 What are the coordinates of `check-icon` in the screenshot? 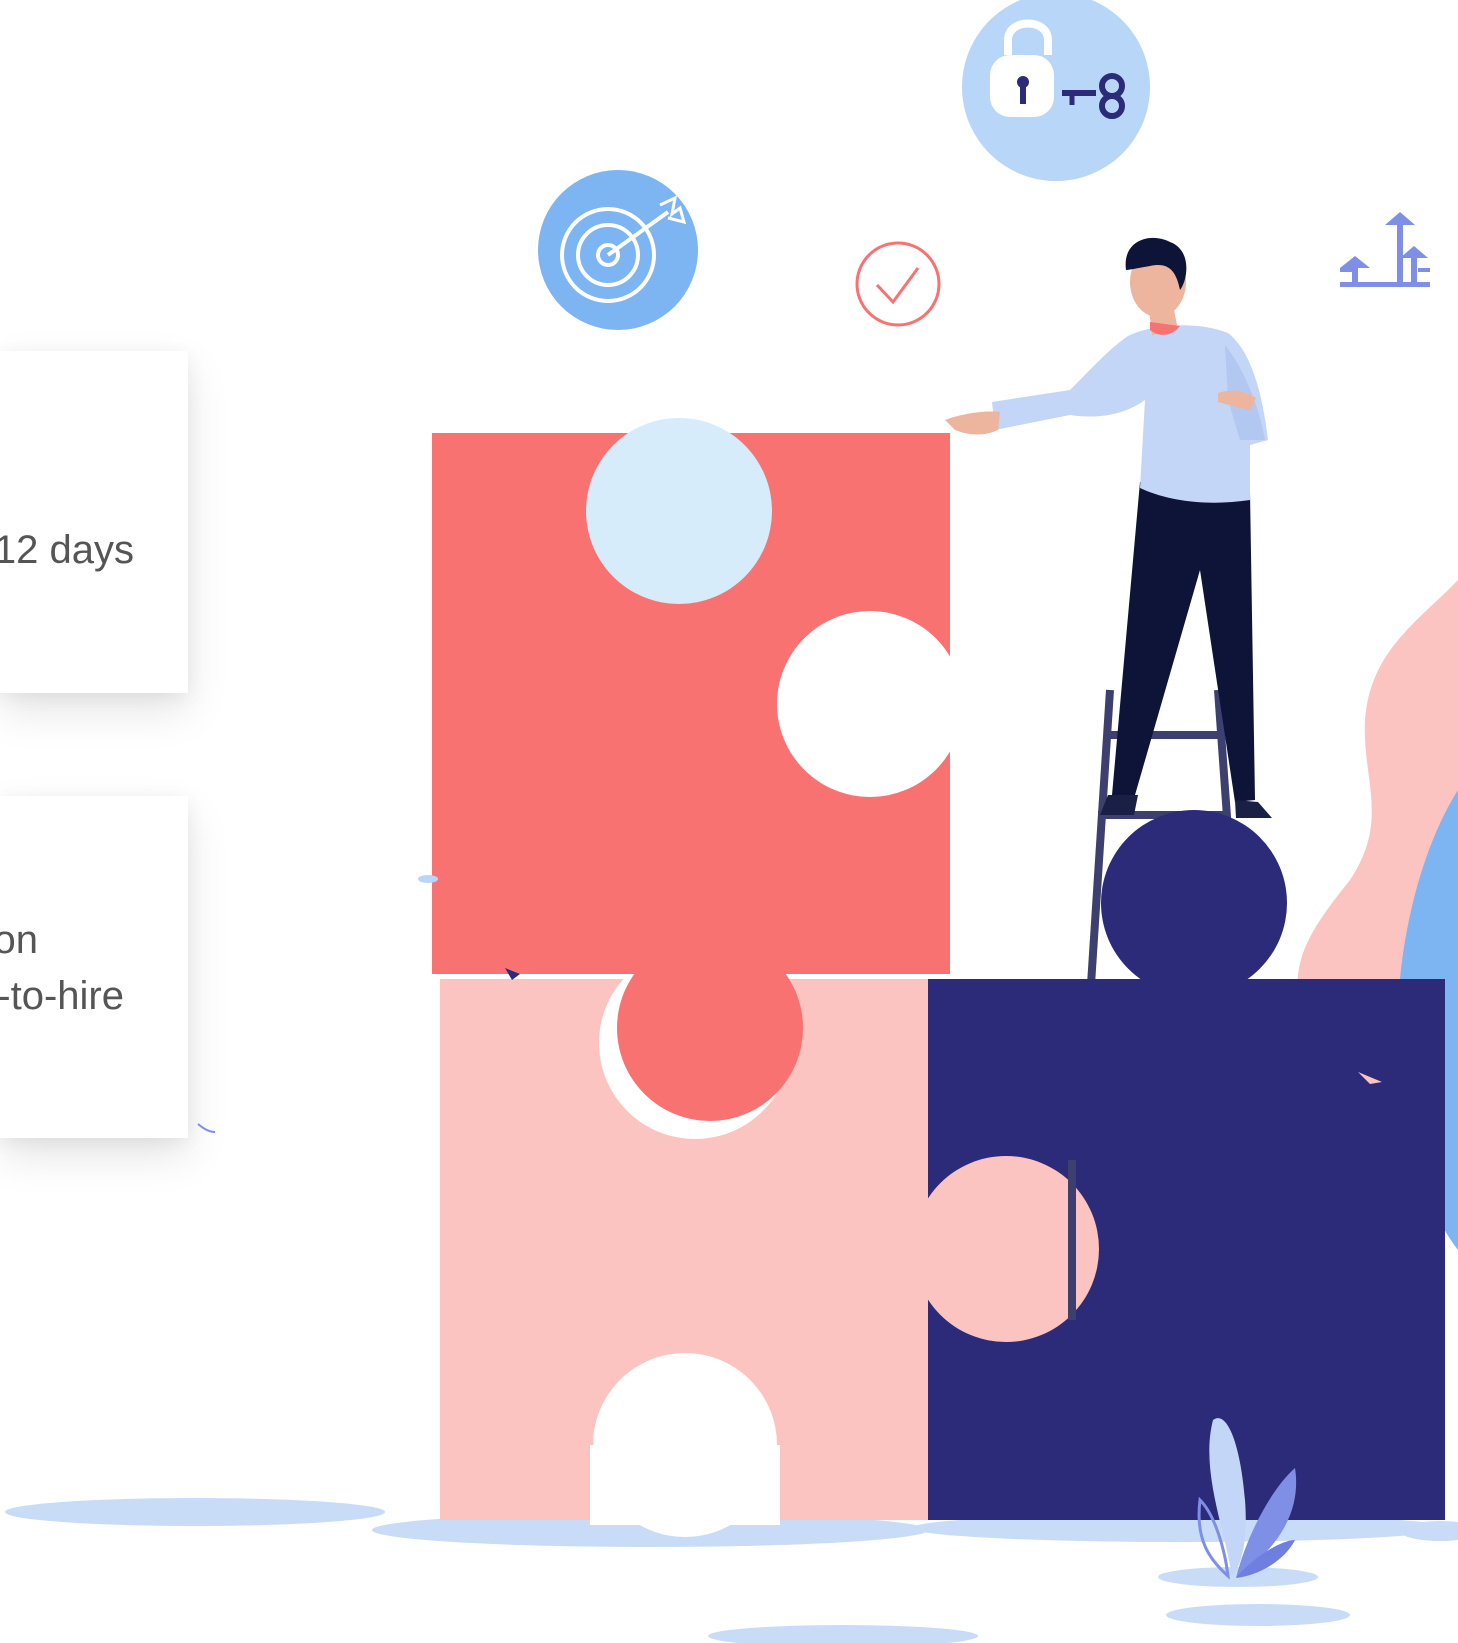 It's located at (898, 284).